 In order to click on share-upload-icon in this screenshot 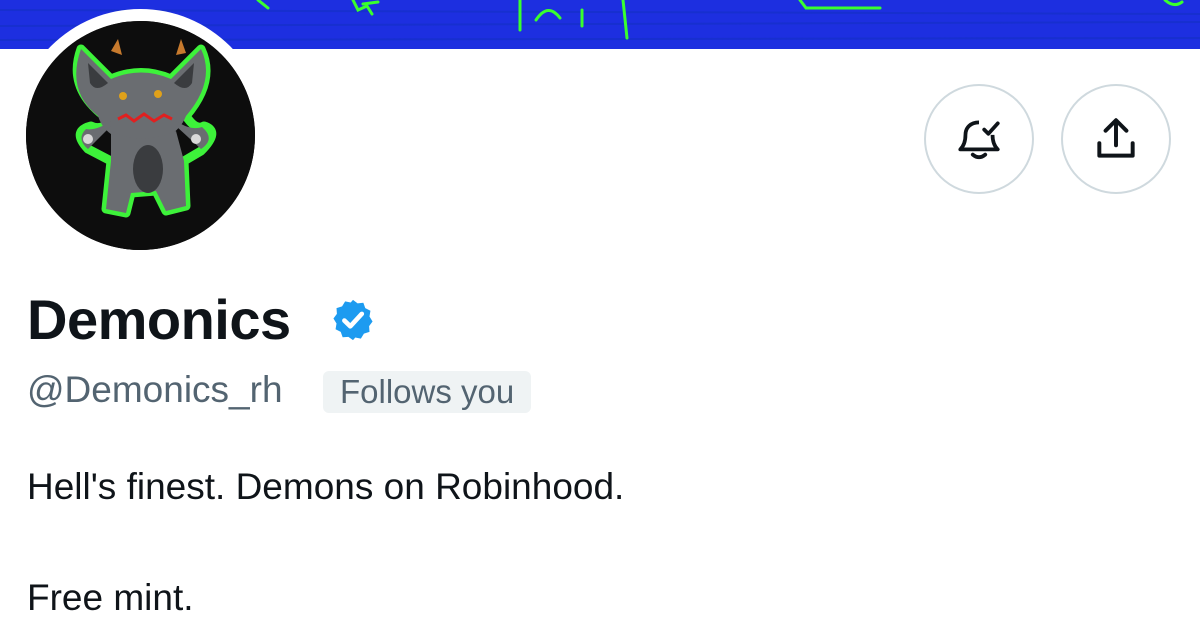, I will do `click(1116, 138)`.